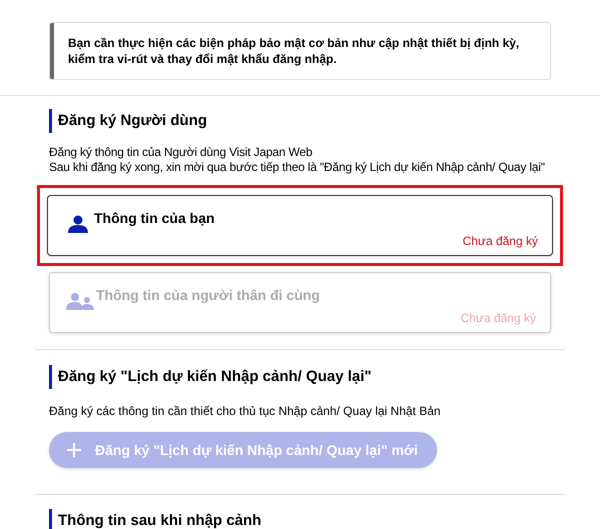 Image resolution: width=600 pixels, height=529 pixels. Describe the element at coordinates (300, 225) in the screenshot. I see `registration-card: Thông tin của bạn Chưa đăng ký` at that location.